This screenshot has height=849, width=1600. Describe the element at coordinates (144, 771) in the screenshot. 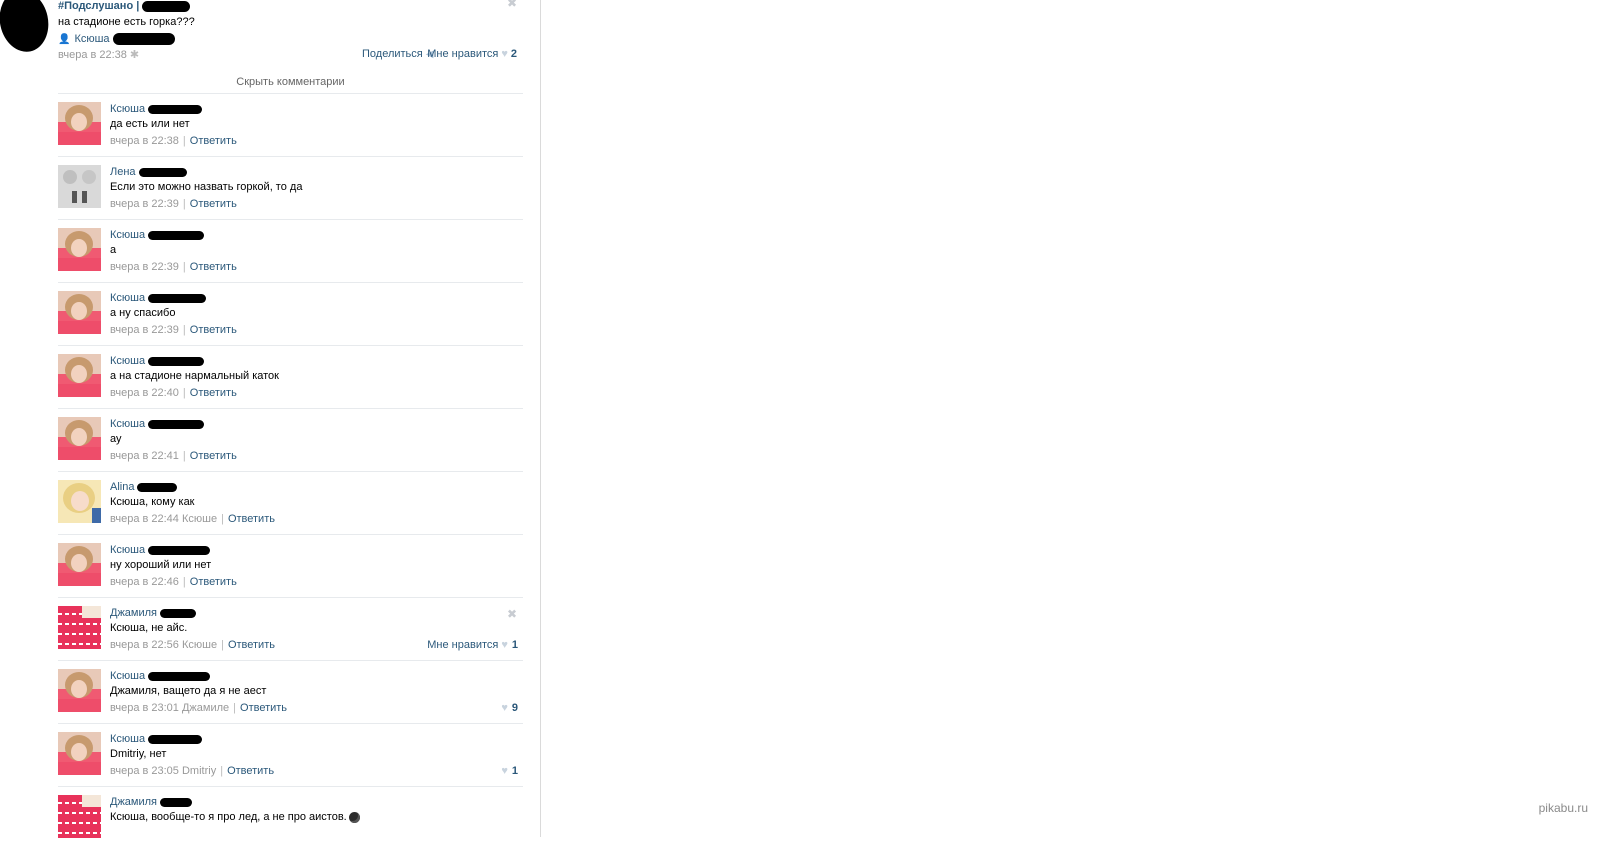

I see `comment-timestamp: вчера в 23:05` at that location.